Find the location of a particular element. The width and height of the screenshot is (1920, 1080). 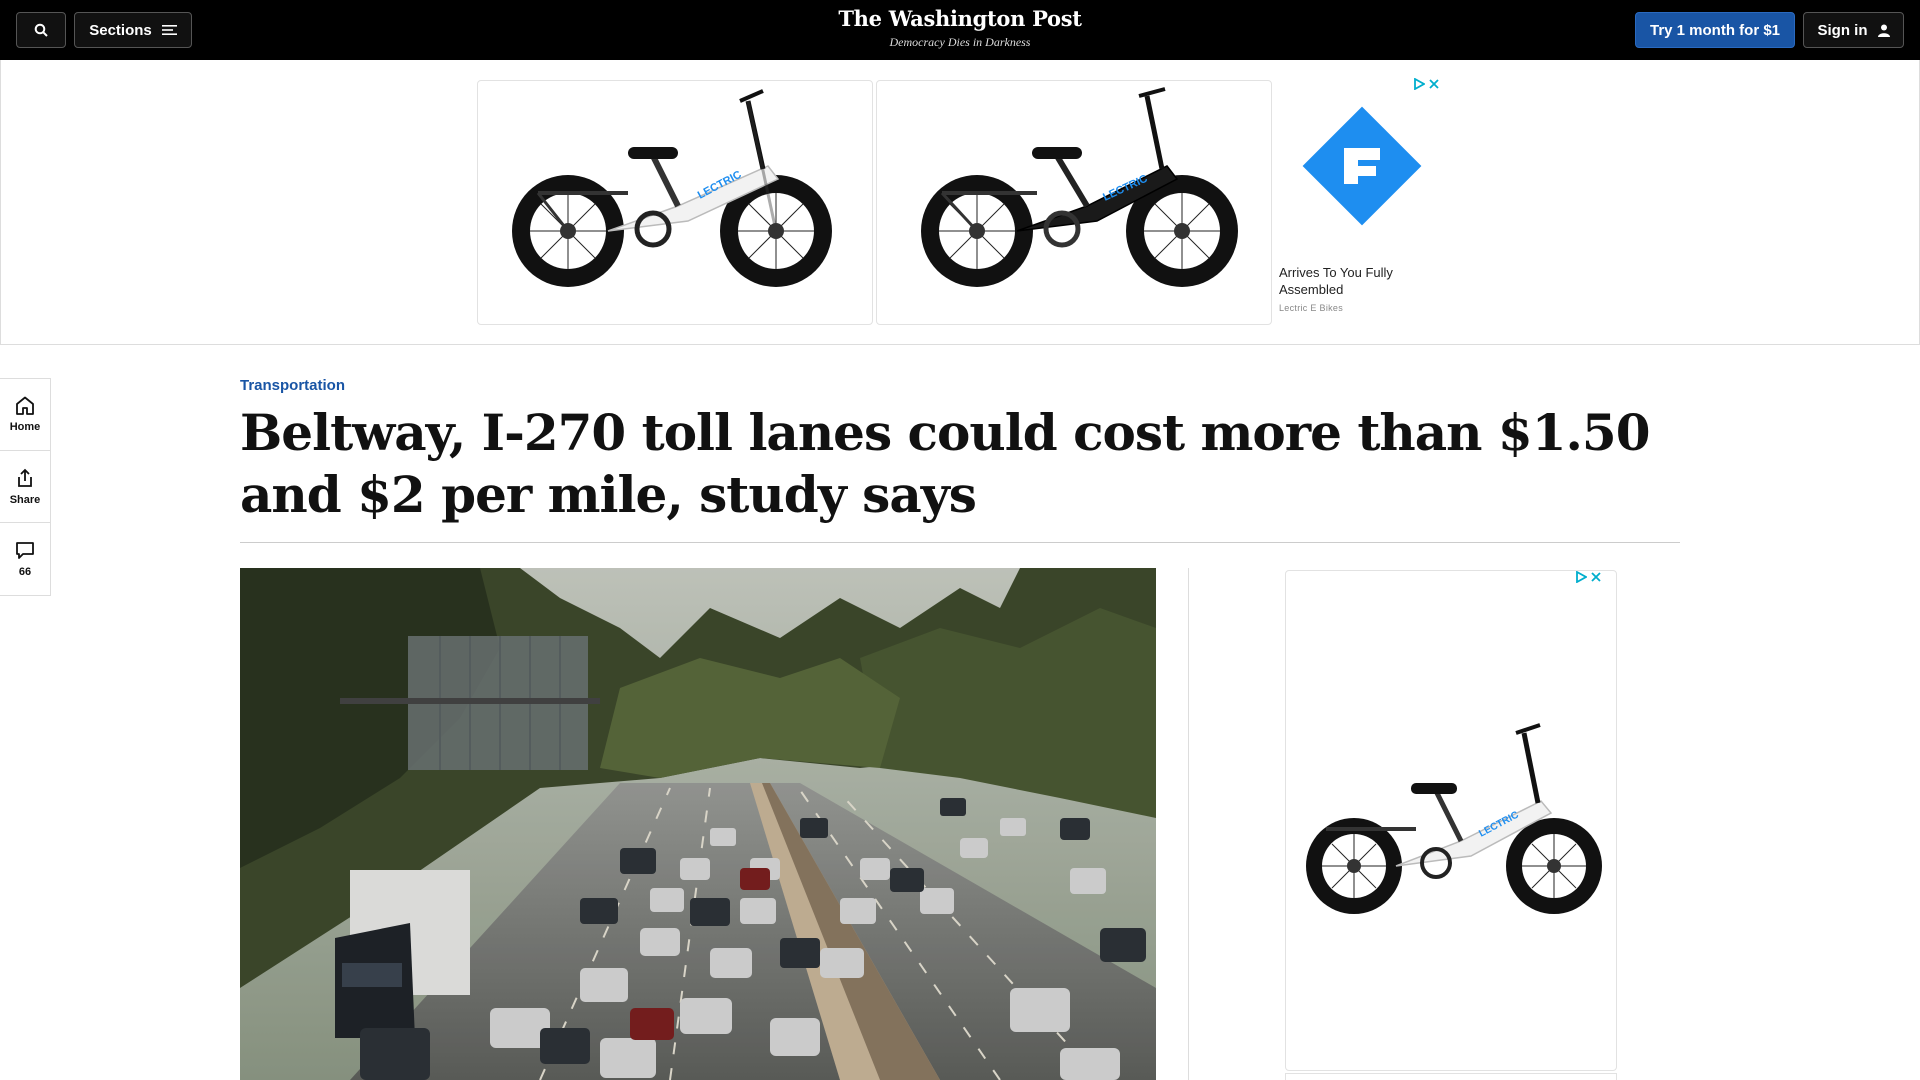

site-tagline: Democracy Dies in Darkness is located at coordinates (960, 42).